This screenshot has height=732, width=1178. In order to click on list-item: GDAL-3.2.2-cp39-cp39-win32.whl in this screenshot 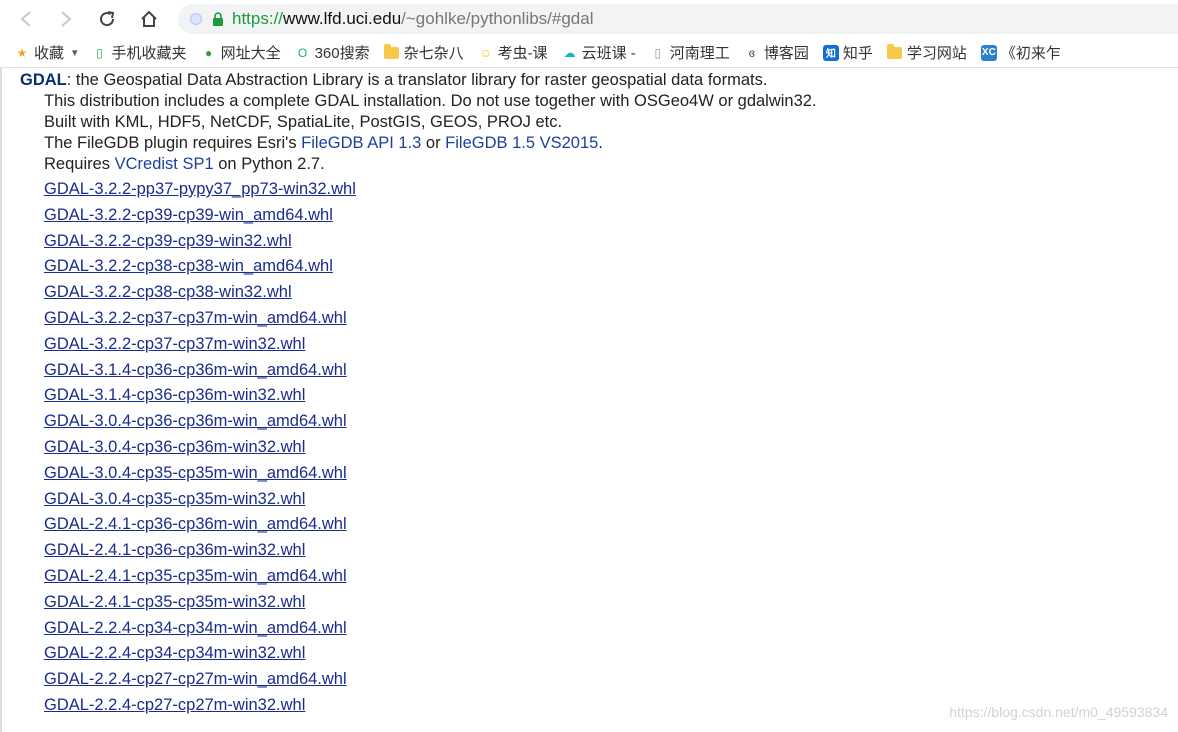, I will do `click(200, 242)`.